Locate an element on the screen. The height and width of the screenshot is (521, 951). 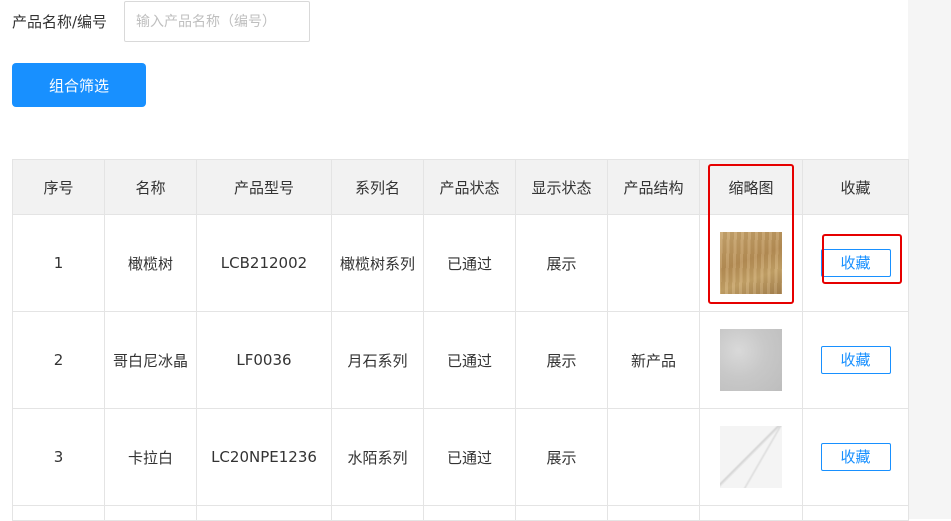
cell-series: 月石系列 is located at coordinates (377, 360).